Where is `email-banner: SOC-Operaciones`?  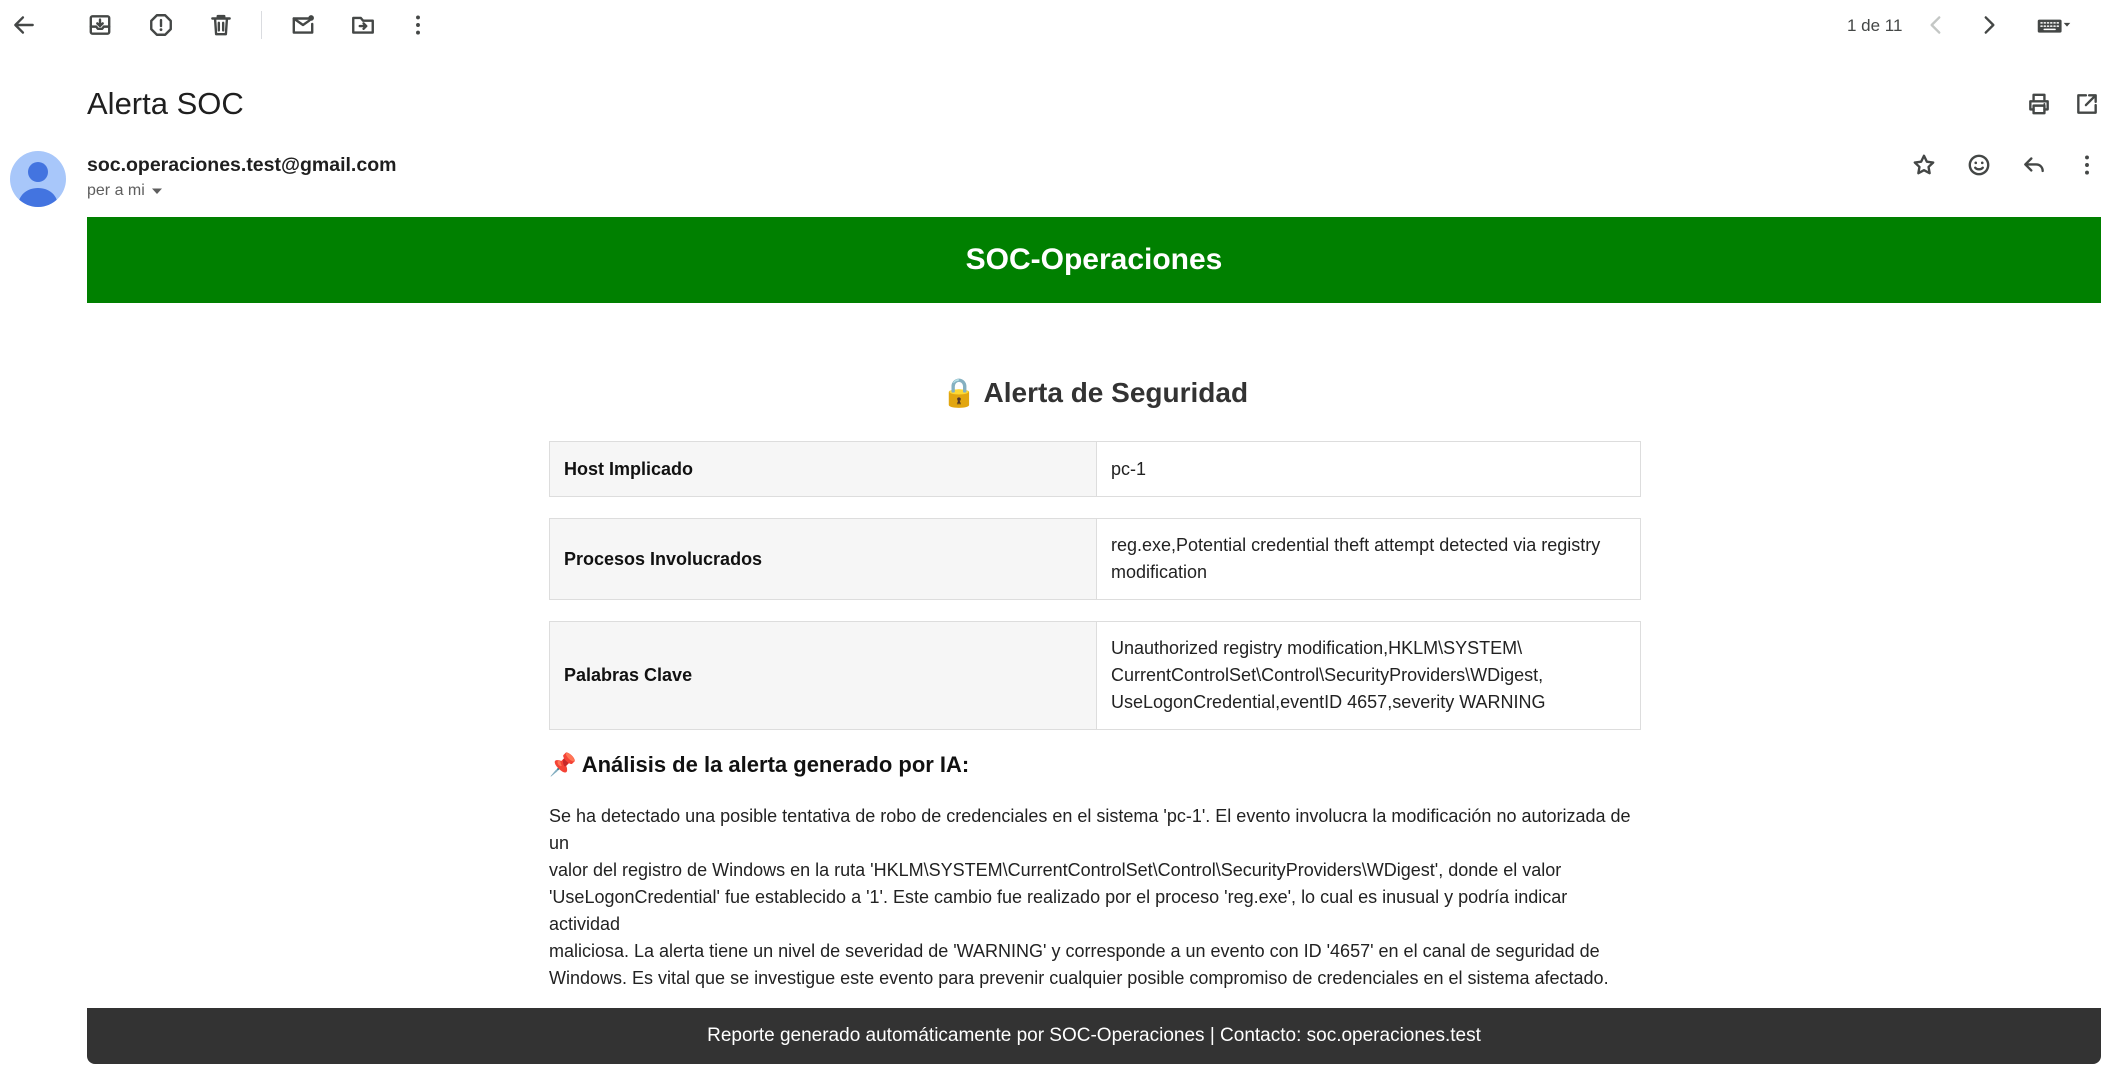 email-banner: SOC-Operaciones is located at coordinates (1094, 260).